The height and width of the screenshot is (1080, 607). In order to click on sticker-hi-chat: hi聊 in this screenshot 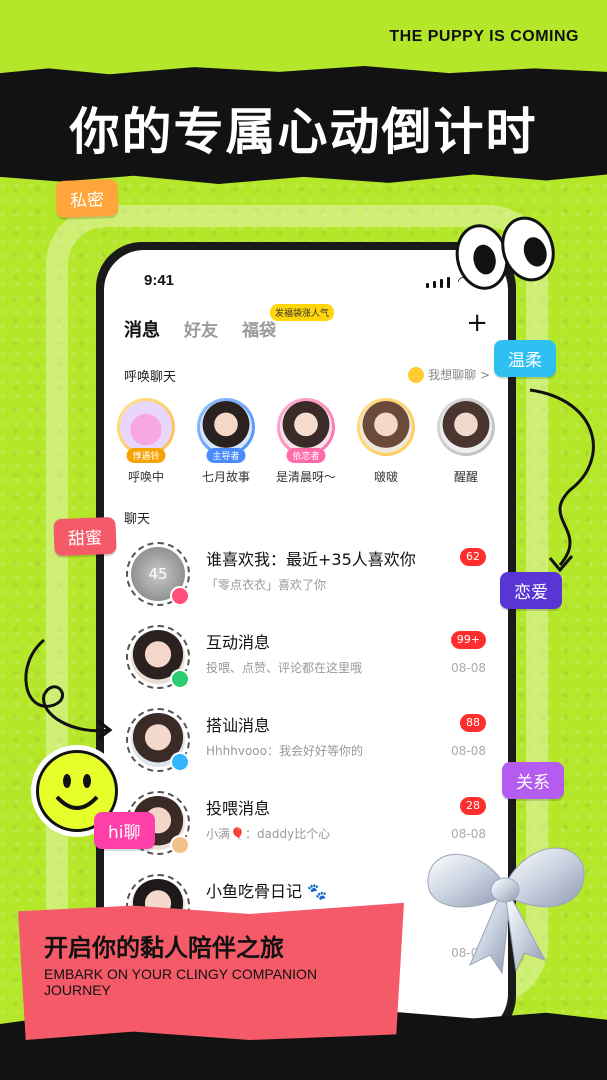, I will do `click(124, 830)`.